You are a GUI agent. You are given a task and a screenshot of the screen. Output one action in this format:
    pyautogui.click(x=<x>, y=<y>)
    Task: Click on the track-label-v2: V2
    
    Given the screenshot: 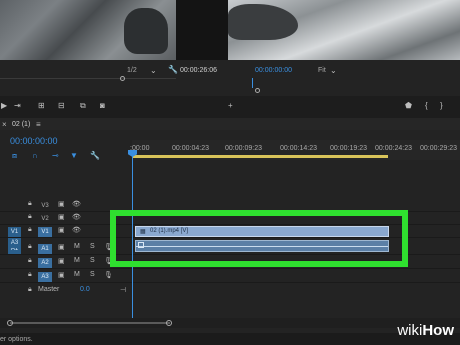 What is the action you would take?
    pyautogui.click(x=45, y=219)
    